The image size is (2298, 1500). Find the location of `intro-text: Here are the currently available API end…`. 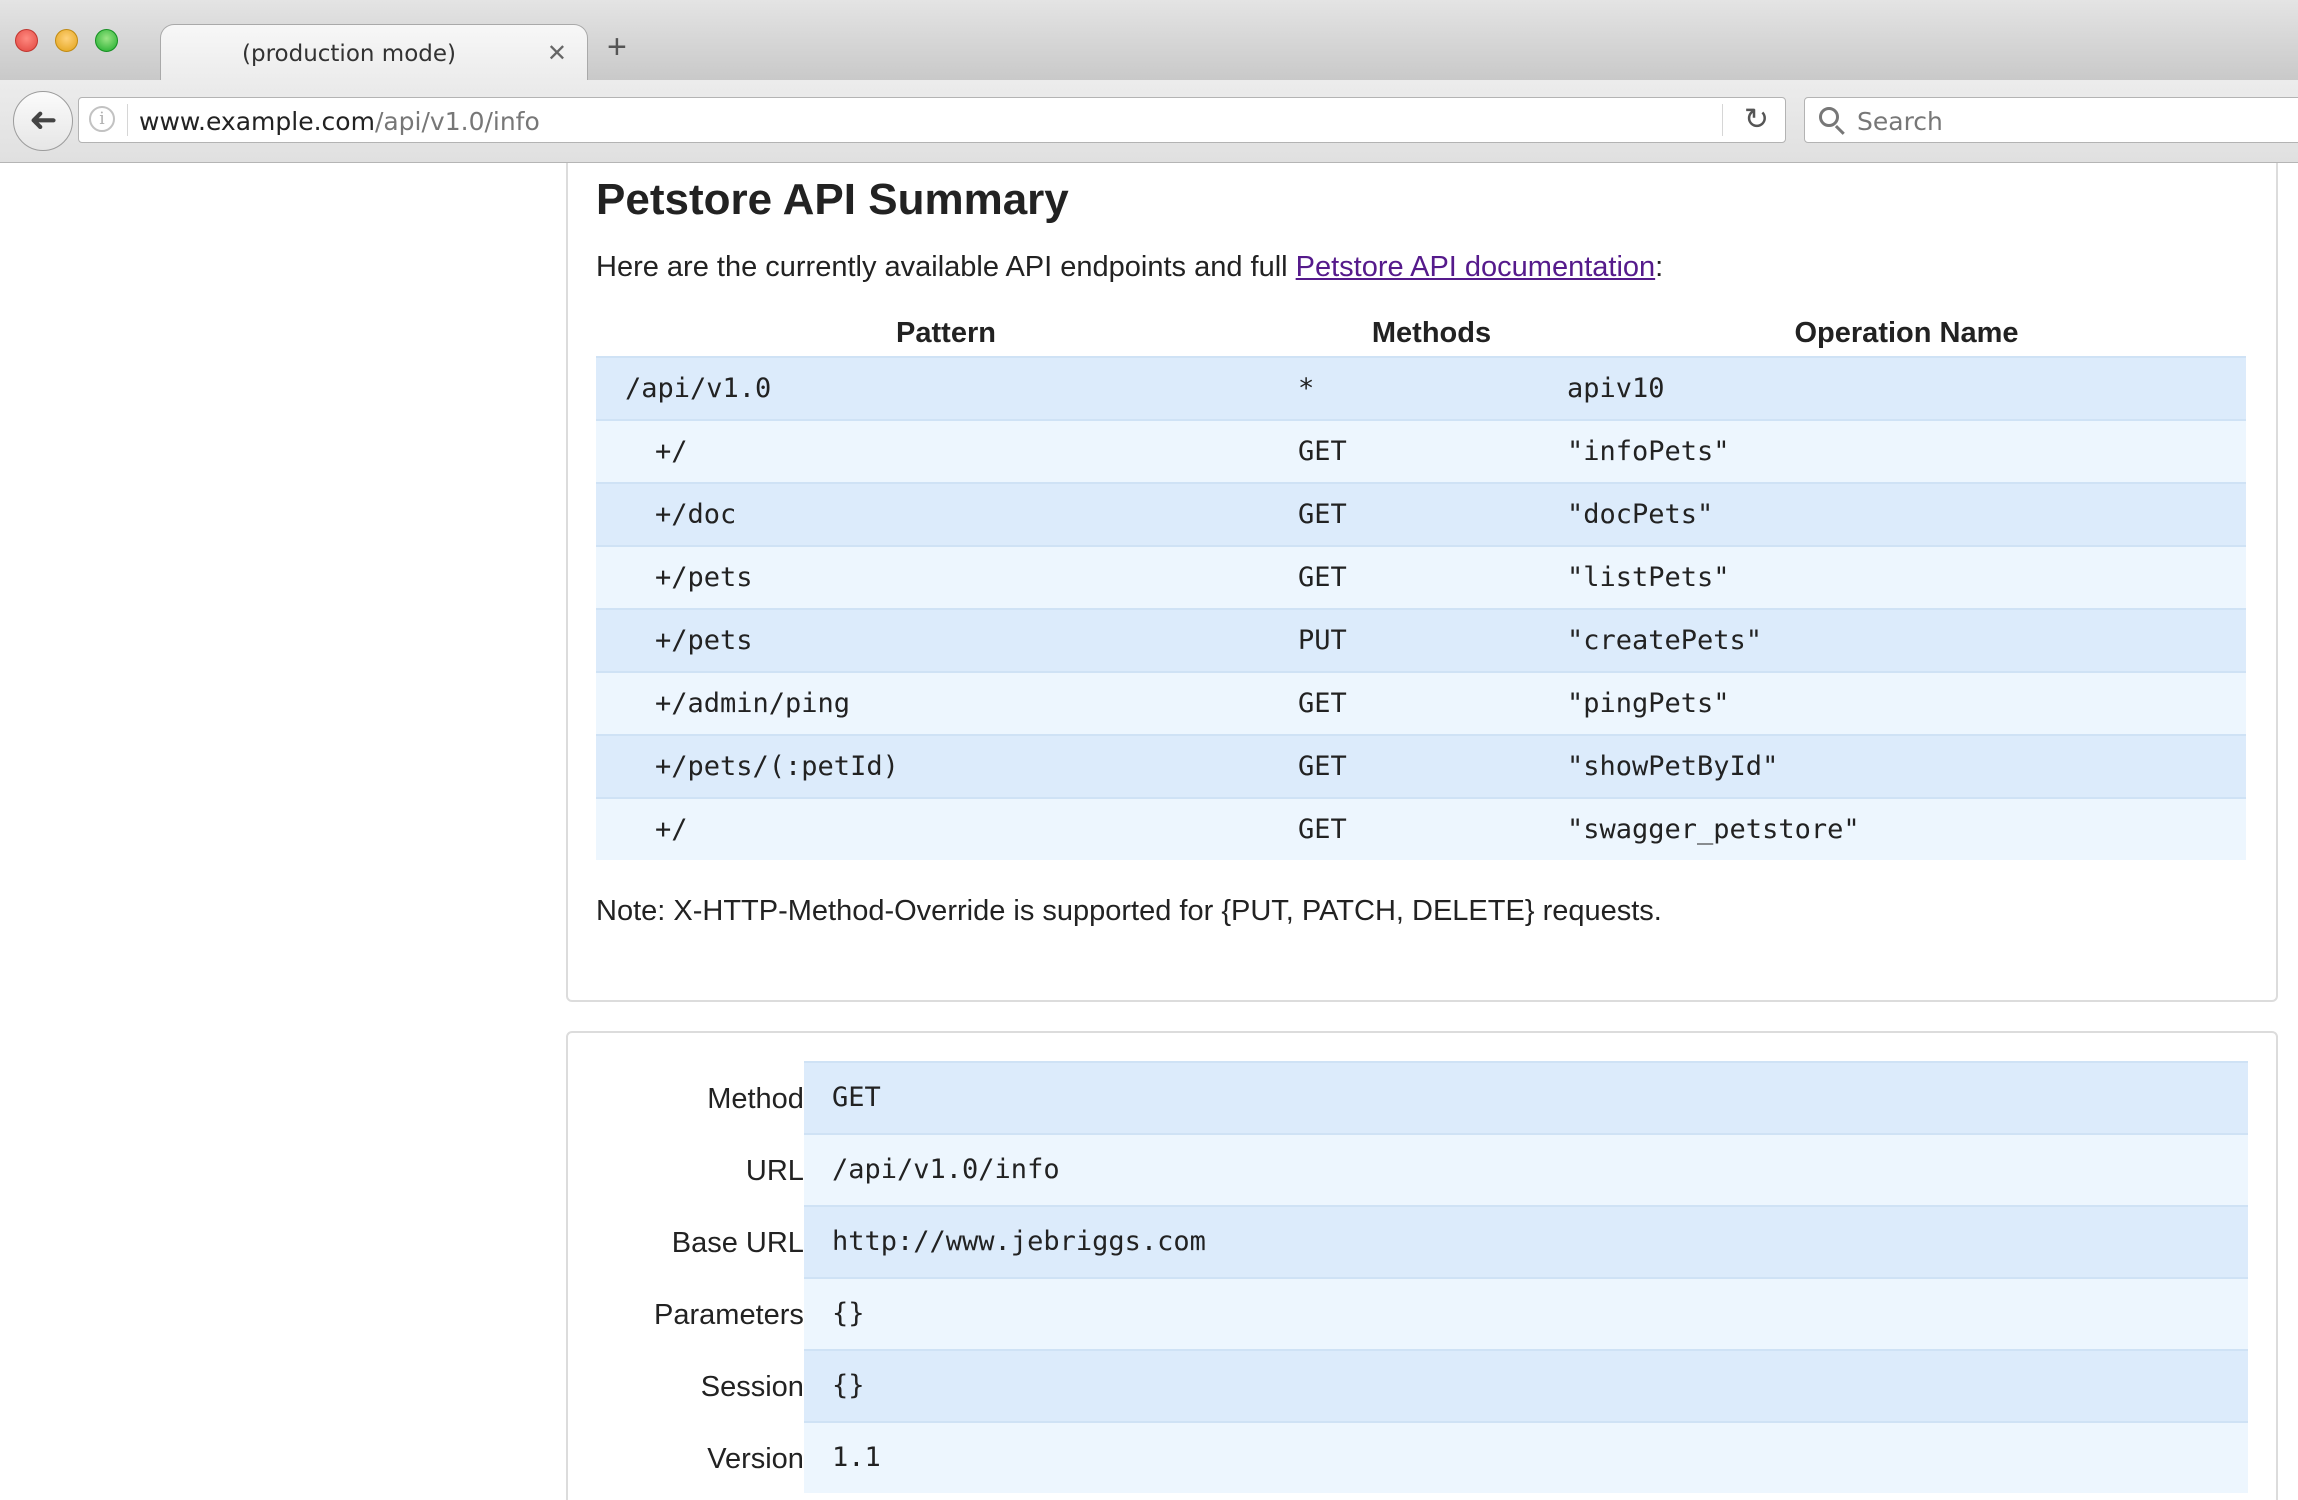

intro-text: Here are the currently available API end… is located at coordinates (946, 267).